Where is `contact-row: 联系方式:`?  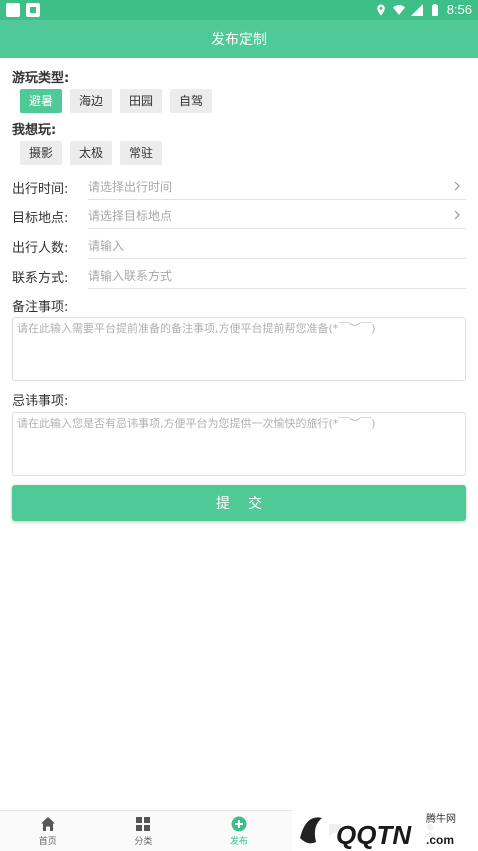 contact-row: 联系方式: is located at coordinates (239, 277).